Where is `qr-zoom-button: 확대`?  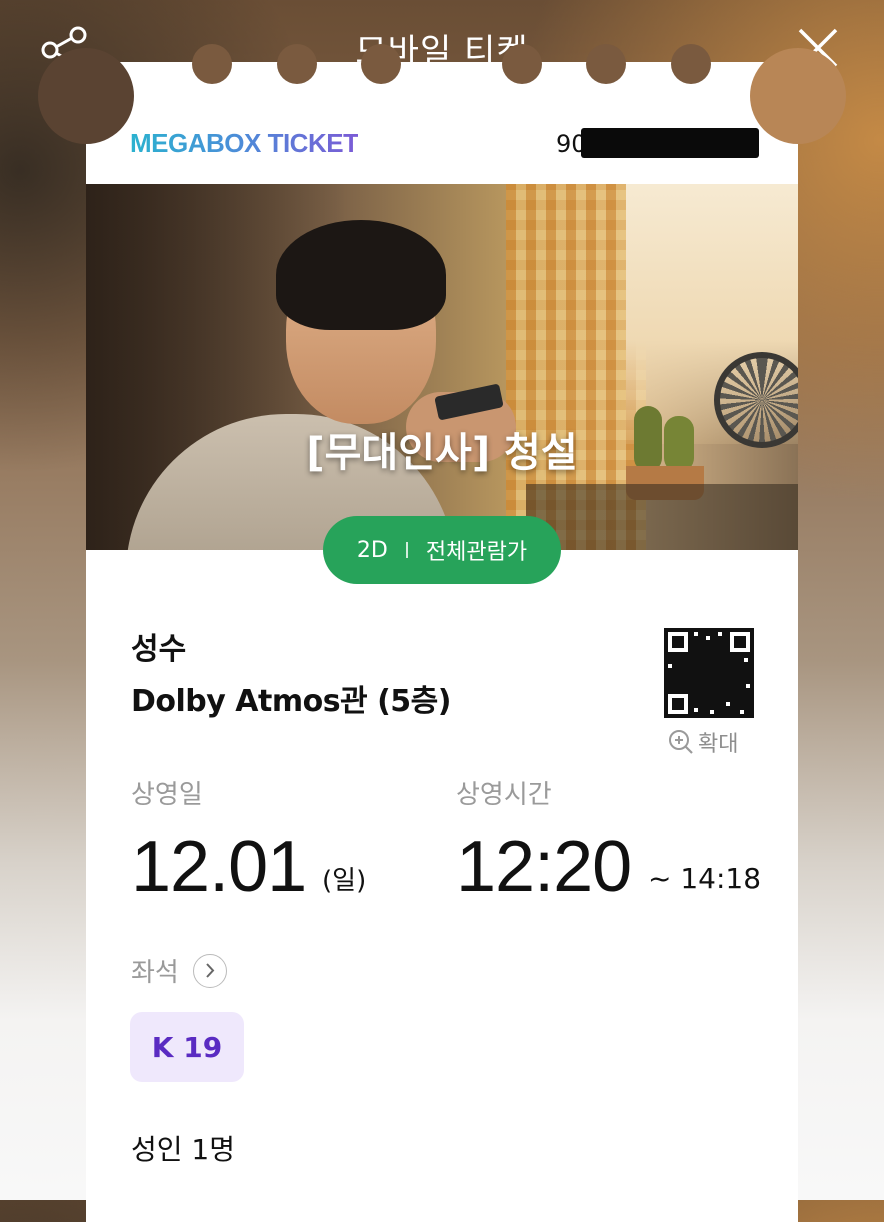
qr-zoom-button: 확대 is located at coordinates (703, 742).